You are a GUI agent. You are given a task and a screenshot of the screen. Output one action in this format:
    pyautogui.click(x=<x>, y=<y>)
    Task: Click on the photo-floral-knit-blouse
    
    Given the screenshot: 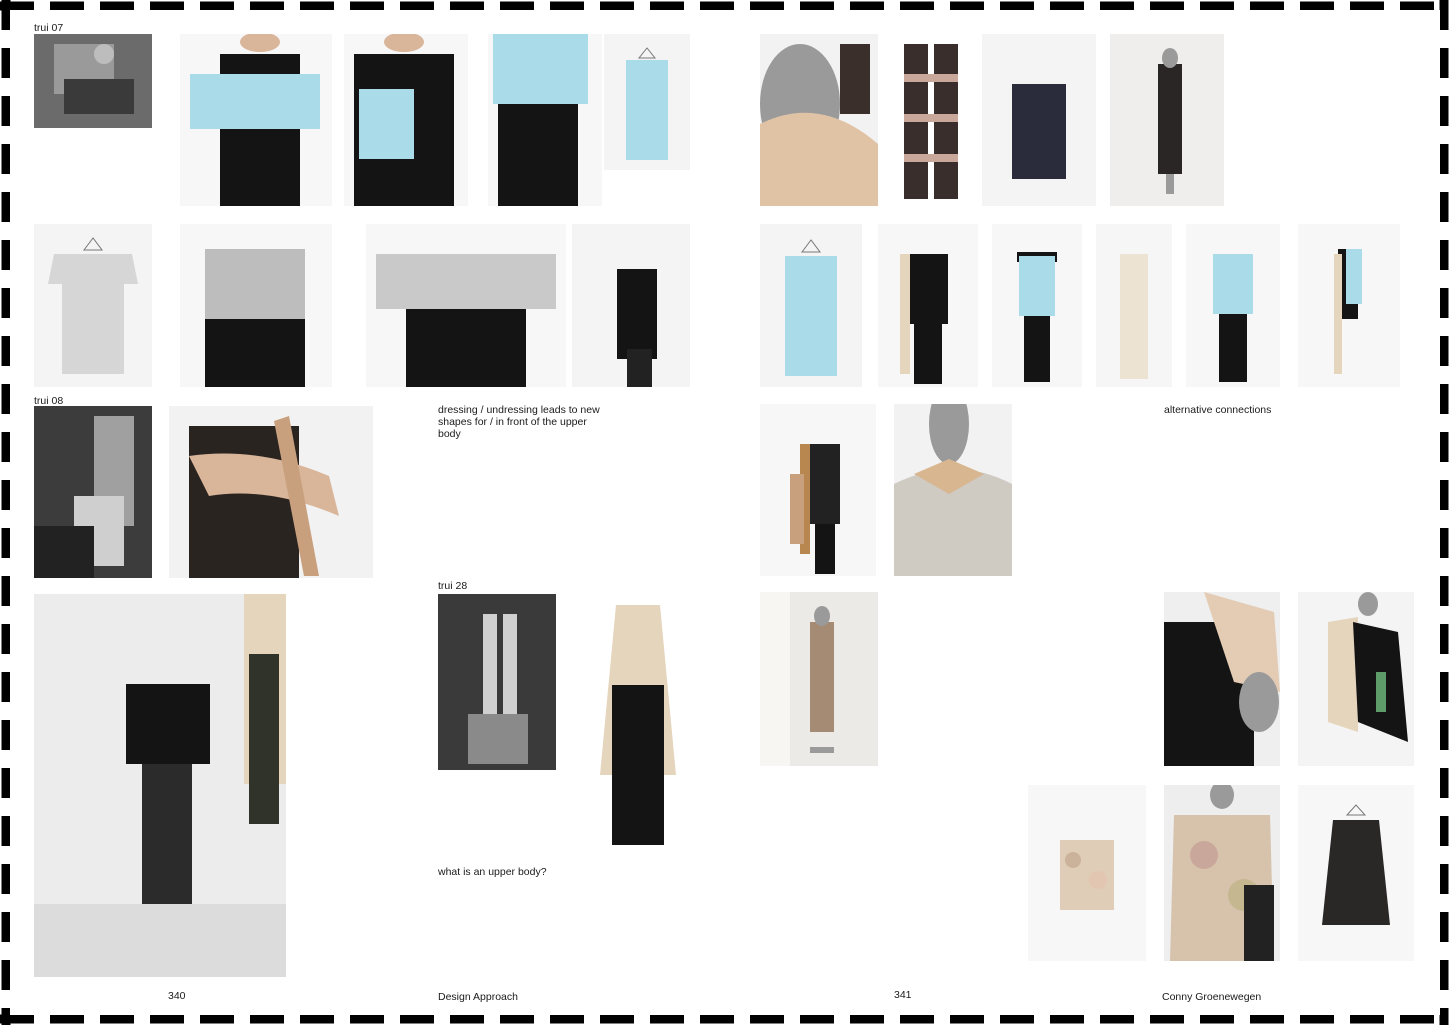 What is the action you would take?
    pyautogui.click(x=1087, y=873)
    